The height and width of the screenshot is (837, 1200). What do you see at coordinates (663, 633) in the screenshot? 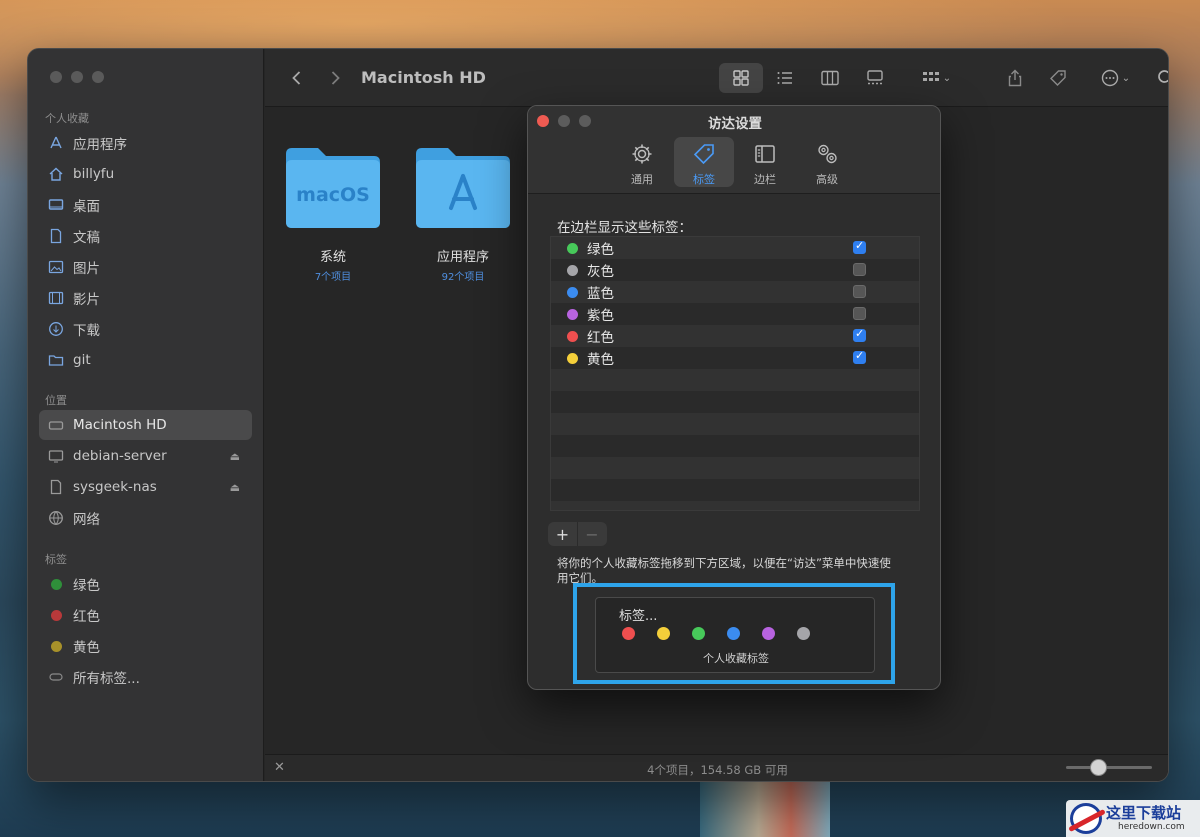
I see `yellow-tag-icon` at bounding box center [663, 633].